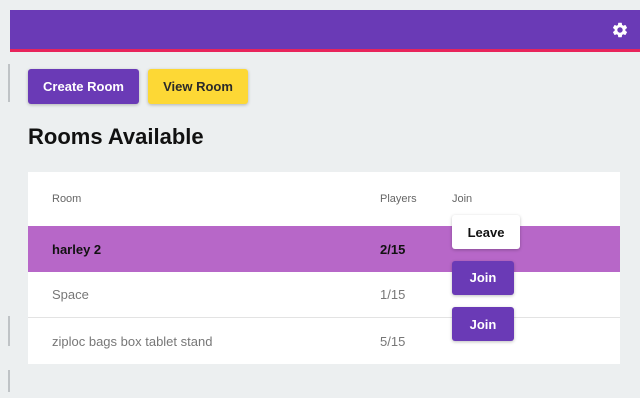 This screenshot has height=398, width=640. Describe the element at coordinates (393, 341) in the screenshot. I see `room-players: 5/15` at that location.